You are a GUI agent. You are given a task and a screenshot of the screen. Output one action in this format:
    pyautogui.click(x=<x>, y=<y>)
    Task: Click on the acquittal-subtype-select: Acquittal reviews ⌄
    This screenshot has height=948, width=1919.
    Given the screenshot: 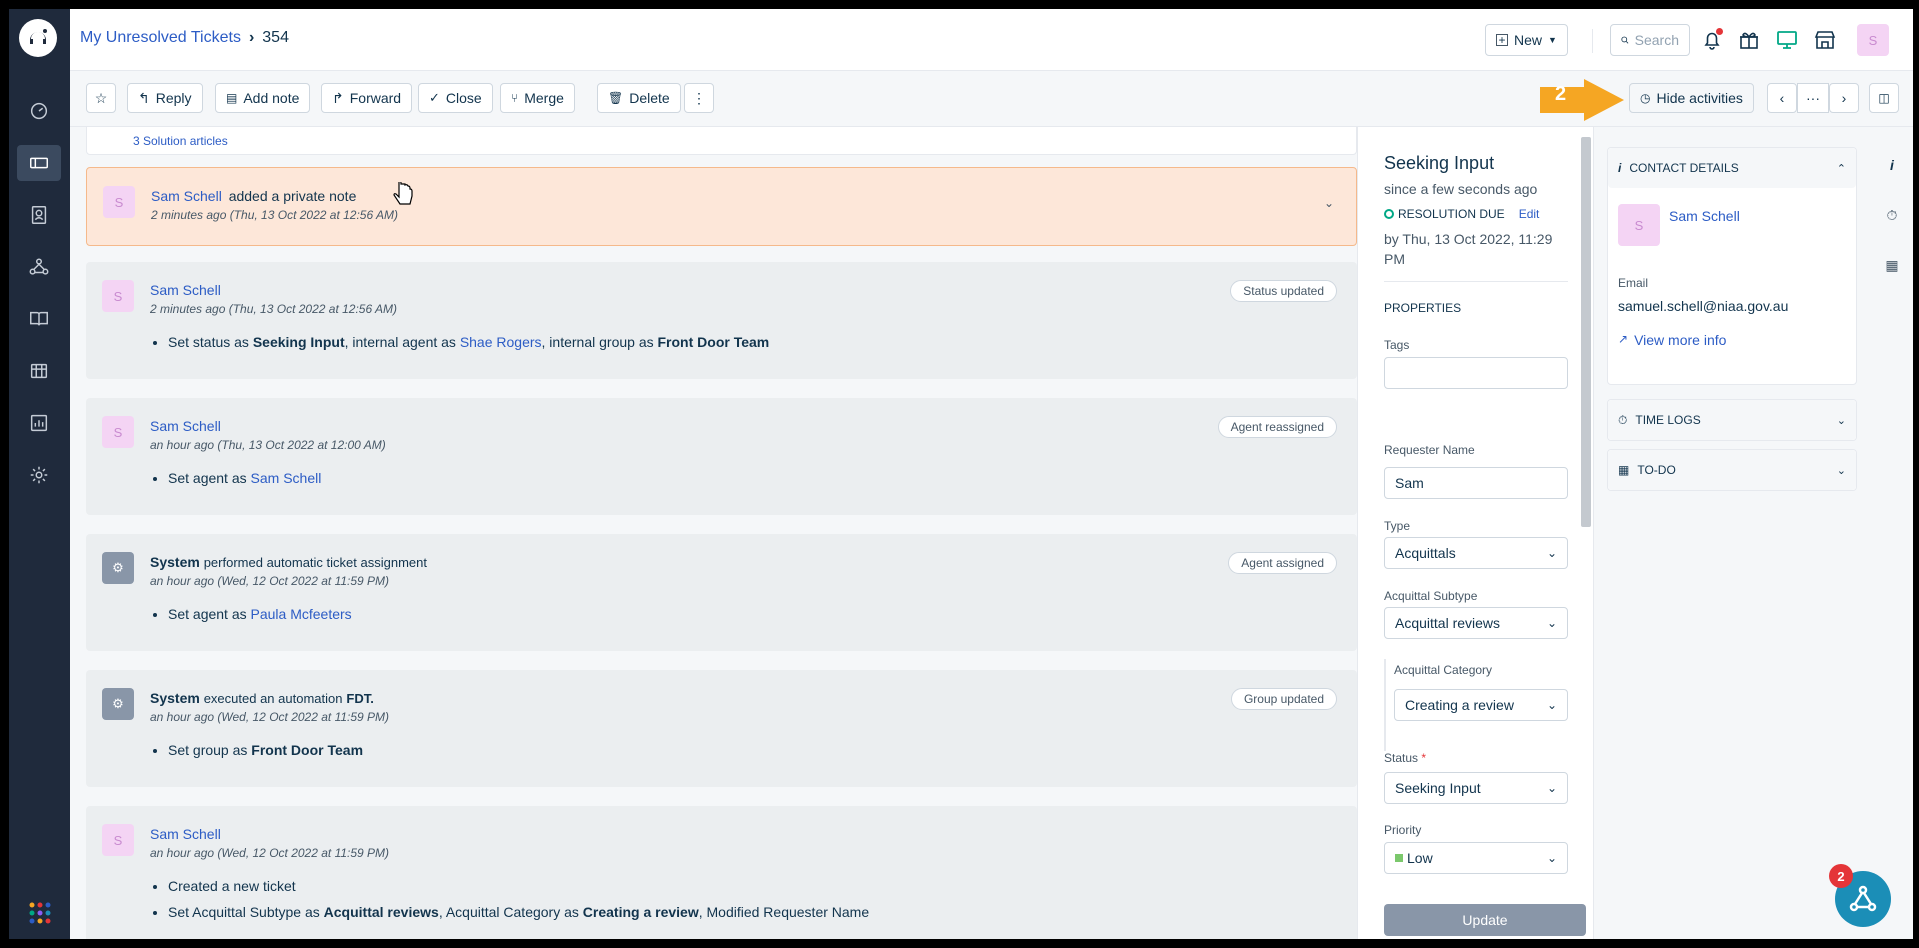 What is the action you would take?
    pyautogui.click(x=1476, y=623)
    